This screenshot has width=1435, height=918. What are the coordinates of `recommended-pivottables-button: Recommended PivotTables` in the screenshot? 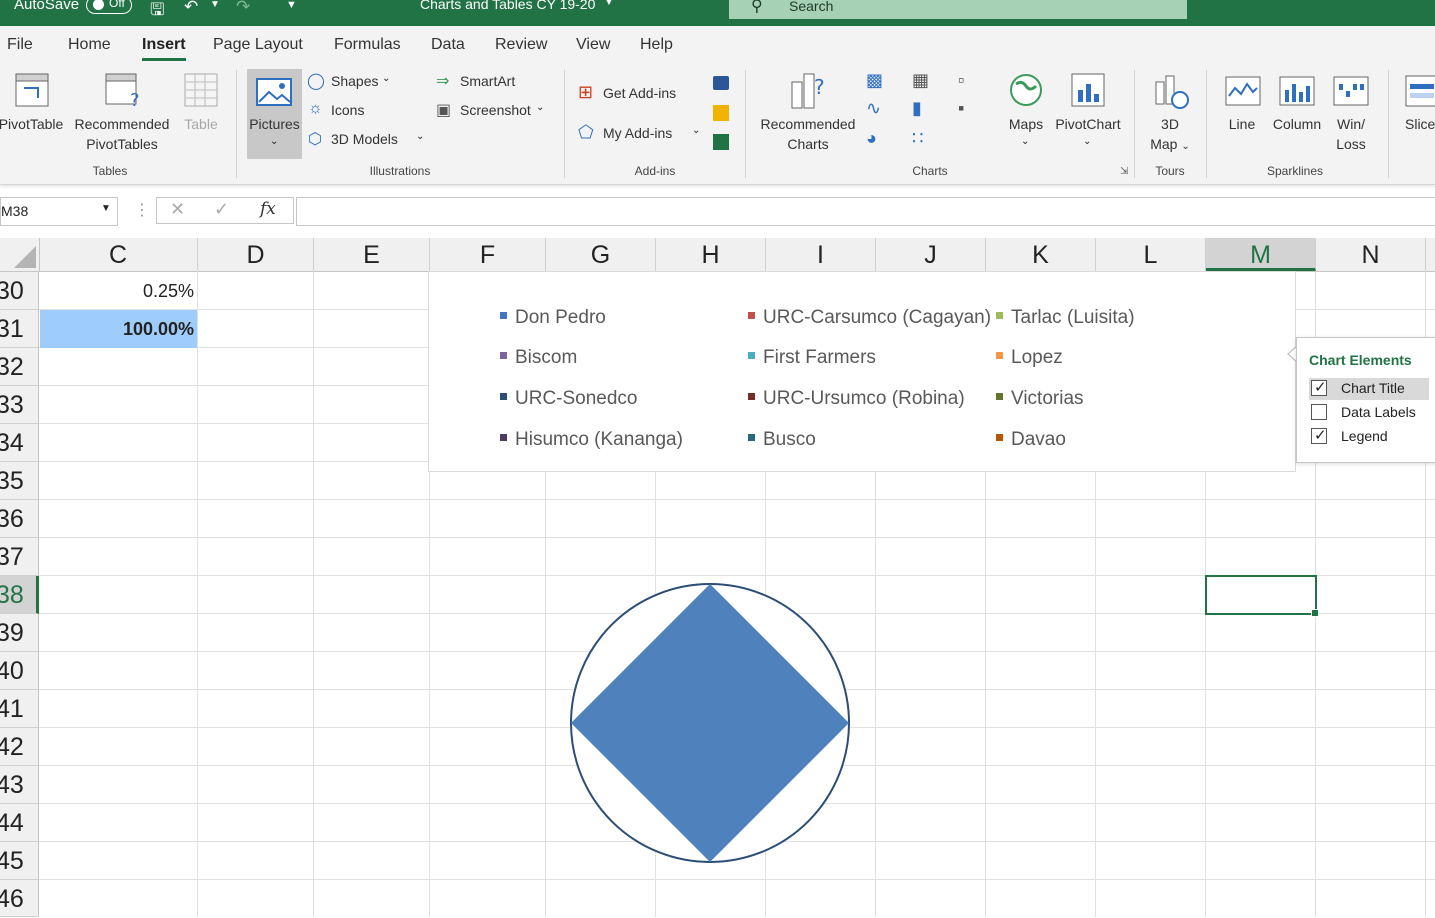 It's located at (122, 134).